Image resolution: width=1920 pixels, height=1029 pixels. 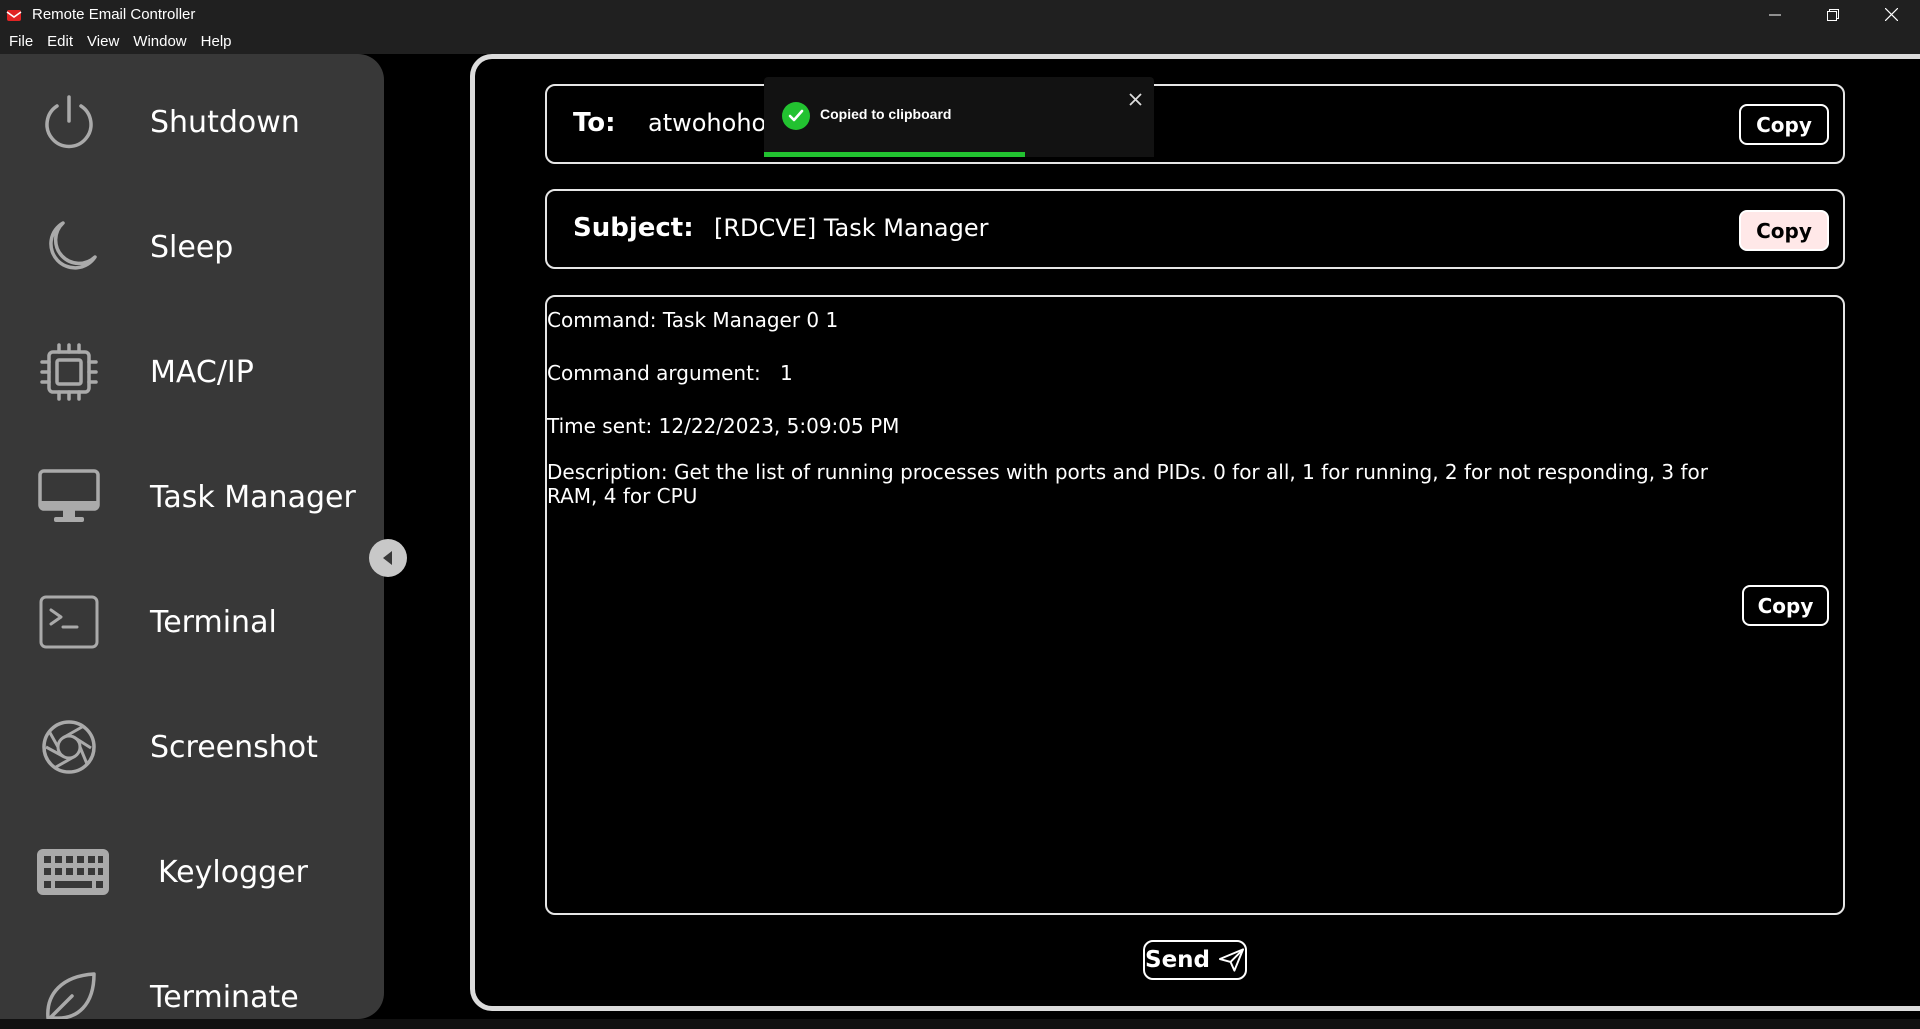 I want to click on copy-to-button: Copy, so click(x=1784, y=124).